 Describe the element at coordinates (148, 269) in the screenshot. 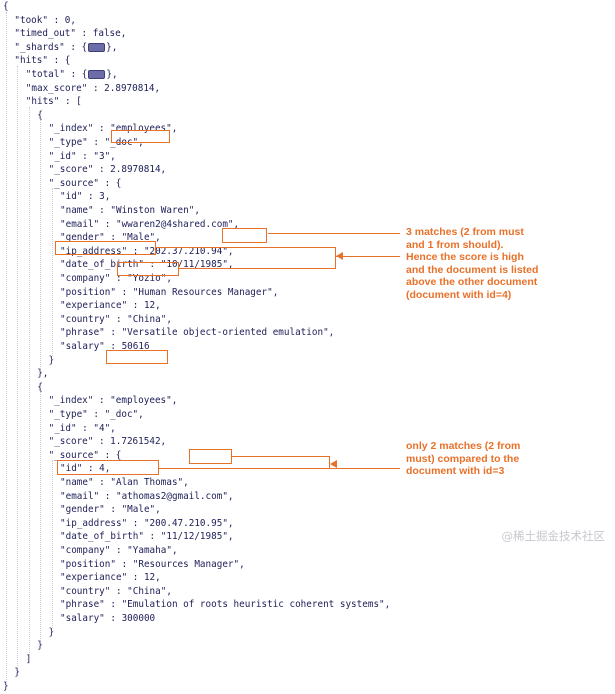

I see `doc3-phrase-highlight` at that location.